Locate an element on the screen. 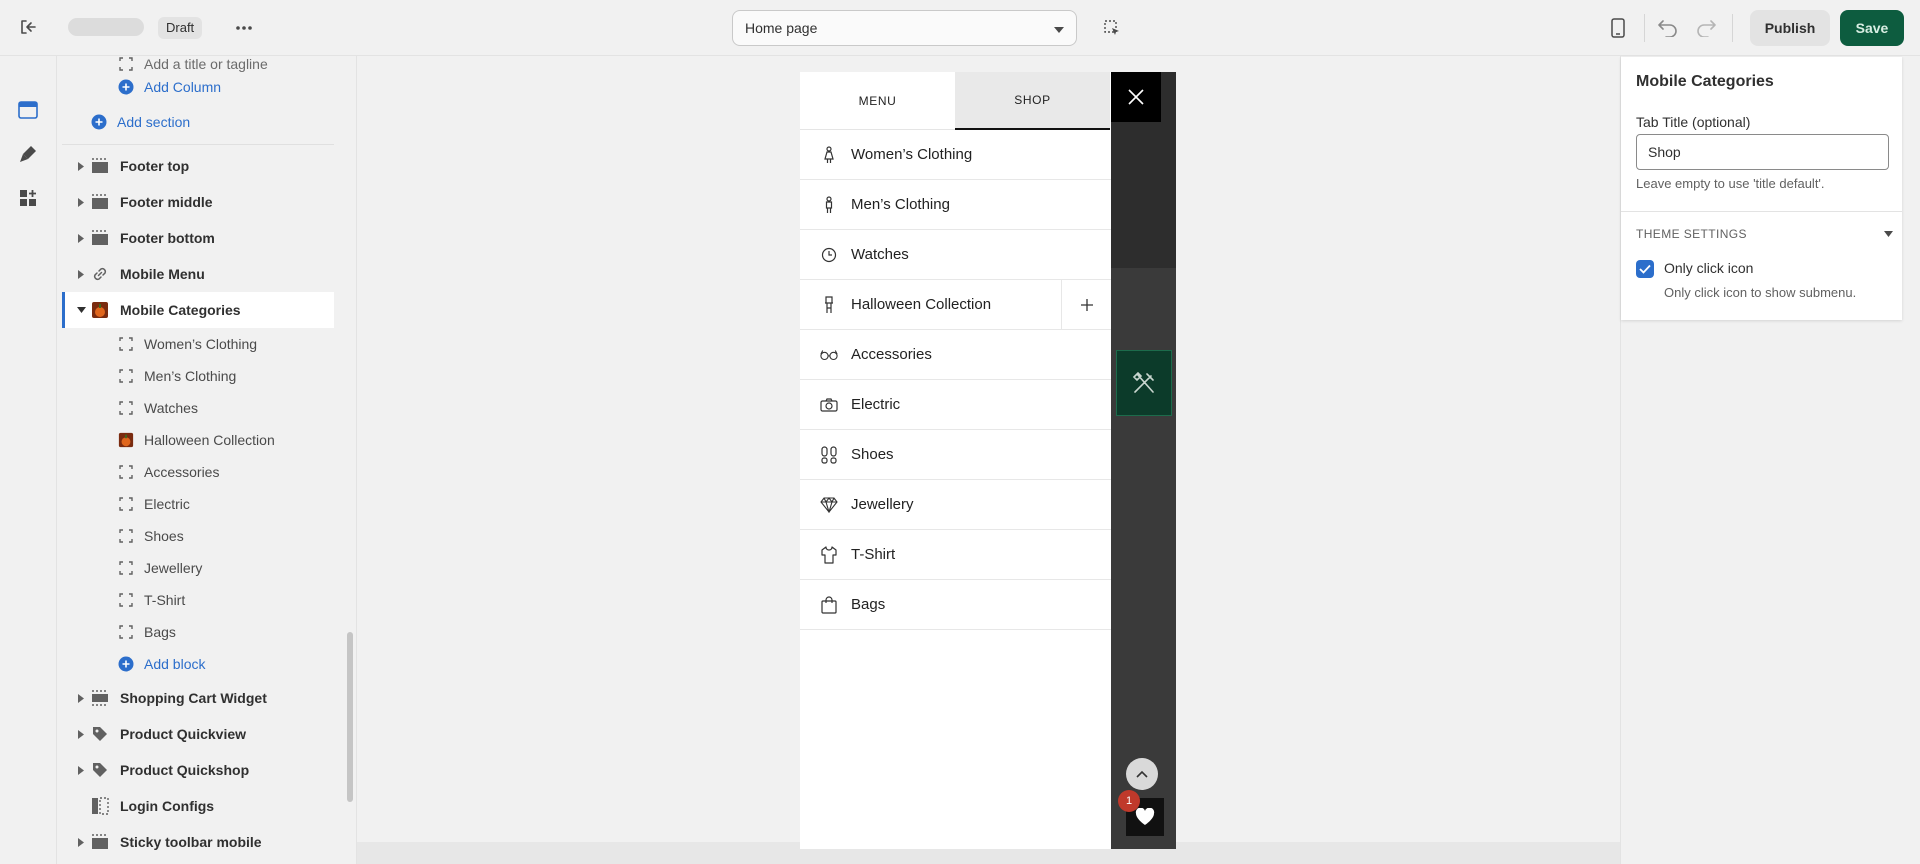  block-jewellery: Jewellery is located at coordinates (227, 568).